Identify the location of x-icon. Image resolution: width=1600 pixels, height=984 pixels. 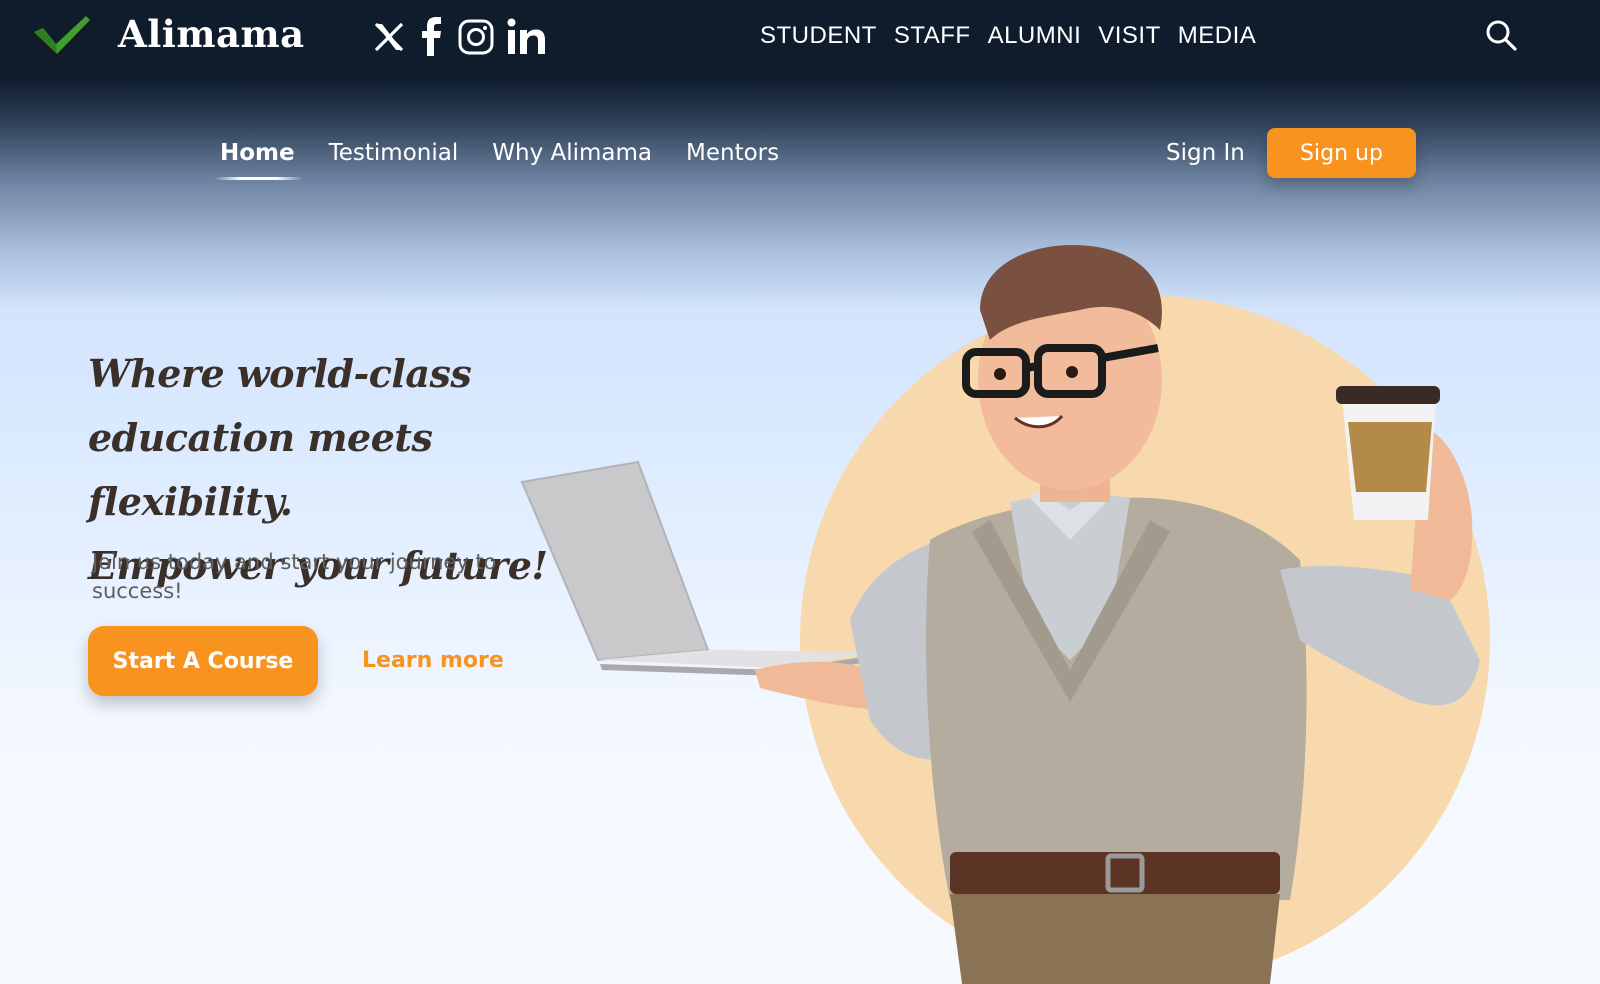
(389, 37).